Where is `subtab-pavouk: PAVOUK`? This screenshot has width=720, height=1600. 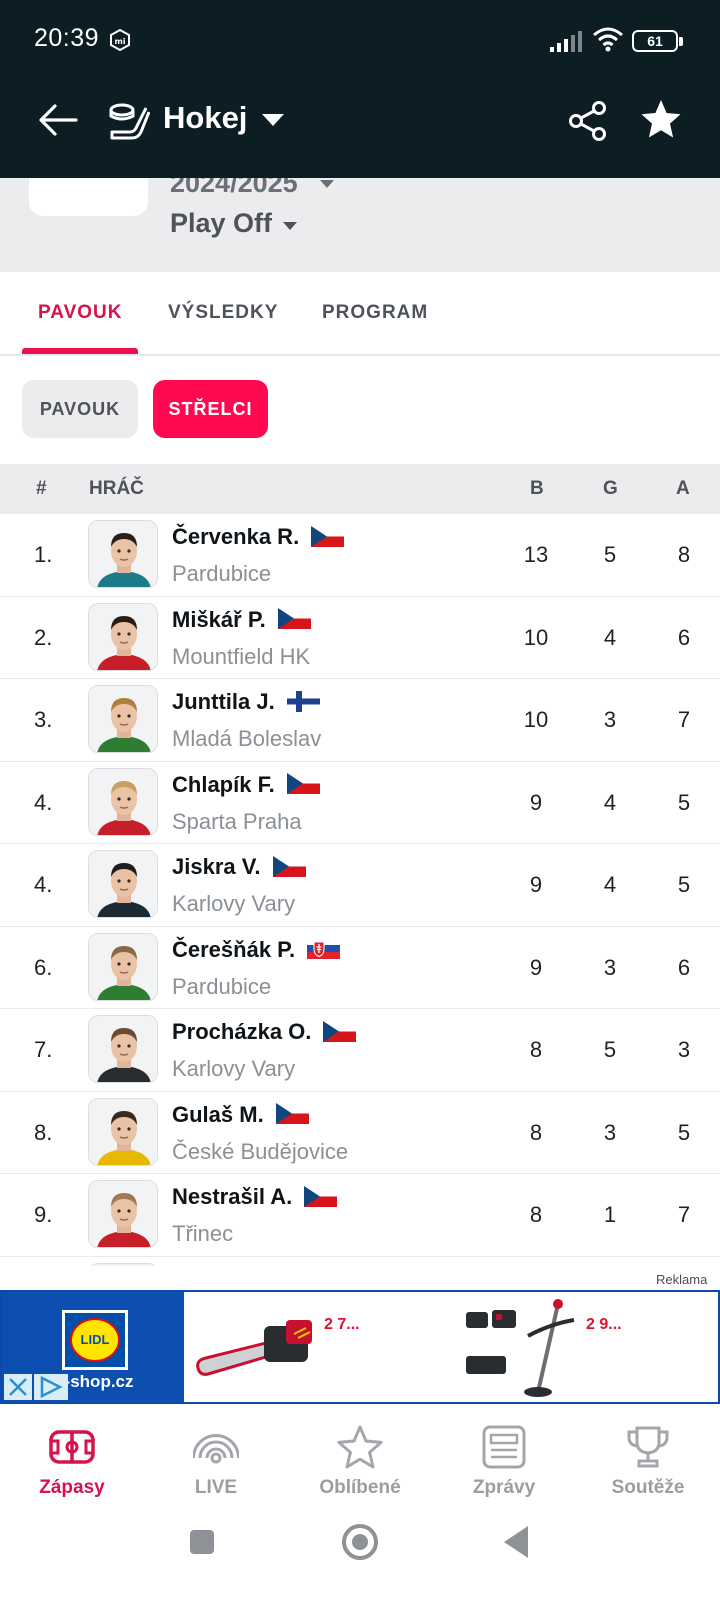
subtab-pavouk: PAVOUK is located at coordinates (80, 409).